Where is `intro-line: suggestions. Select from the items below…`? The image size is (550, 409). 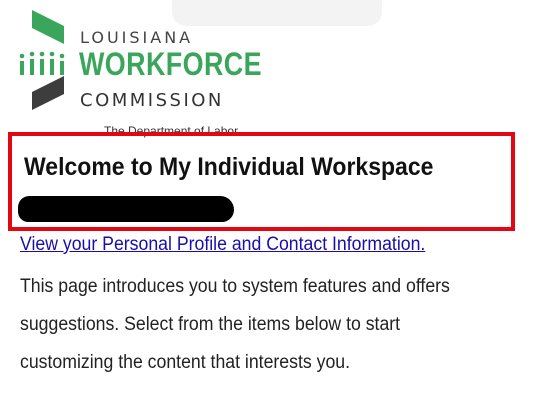
intro-line: suggestions. Select from the items below… is located at coordinates (210, 324).